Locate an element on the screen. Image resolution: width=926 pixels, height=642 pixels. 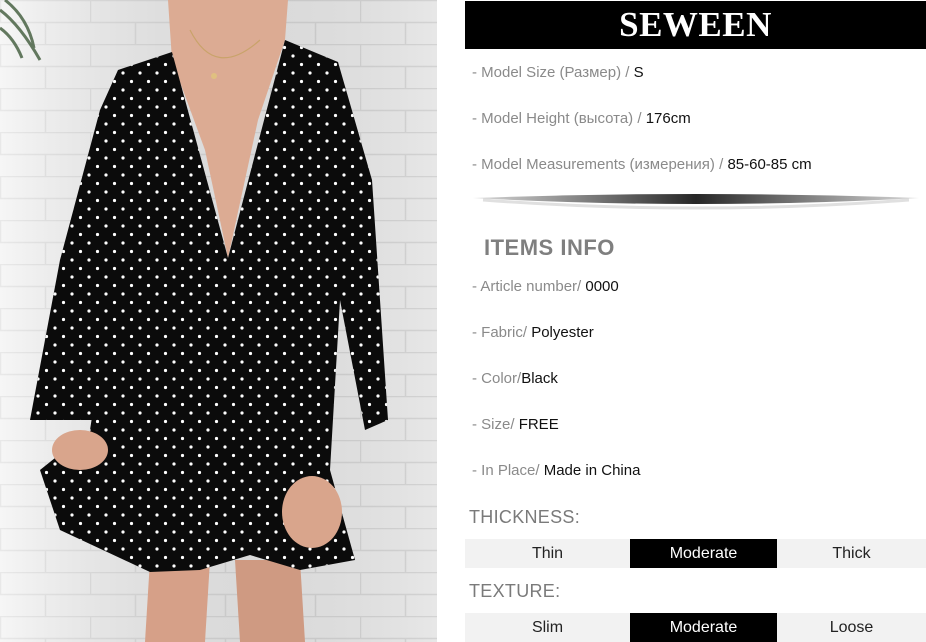
article-number-row: - Article number/ 0000 is located at coordinates (545, 286).